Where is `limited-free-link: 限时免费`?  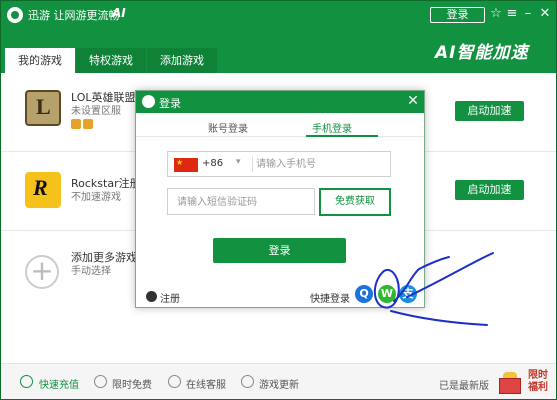 limited-free-link: 限时免费 is located at coordinates (132, 383).